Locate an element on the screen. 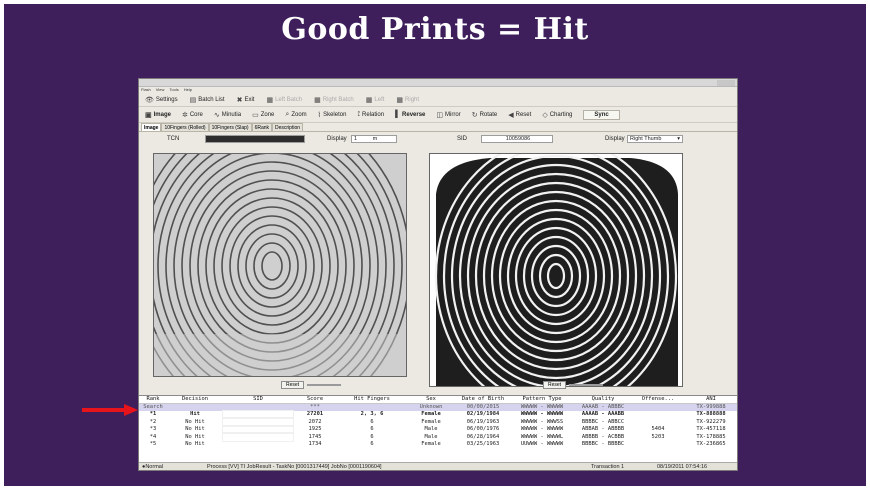 Image resolution: width=870 pixels, height=490 pixels. mirror-button: ◫ Mirror is located at coordinates (448, 115).